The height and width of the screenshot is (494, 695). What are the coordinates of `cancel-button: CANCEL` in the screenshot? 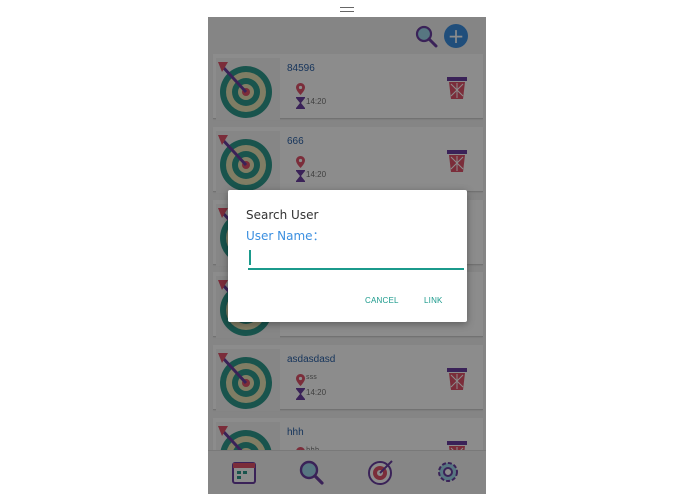 It's located at (382, 300).